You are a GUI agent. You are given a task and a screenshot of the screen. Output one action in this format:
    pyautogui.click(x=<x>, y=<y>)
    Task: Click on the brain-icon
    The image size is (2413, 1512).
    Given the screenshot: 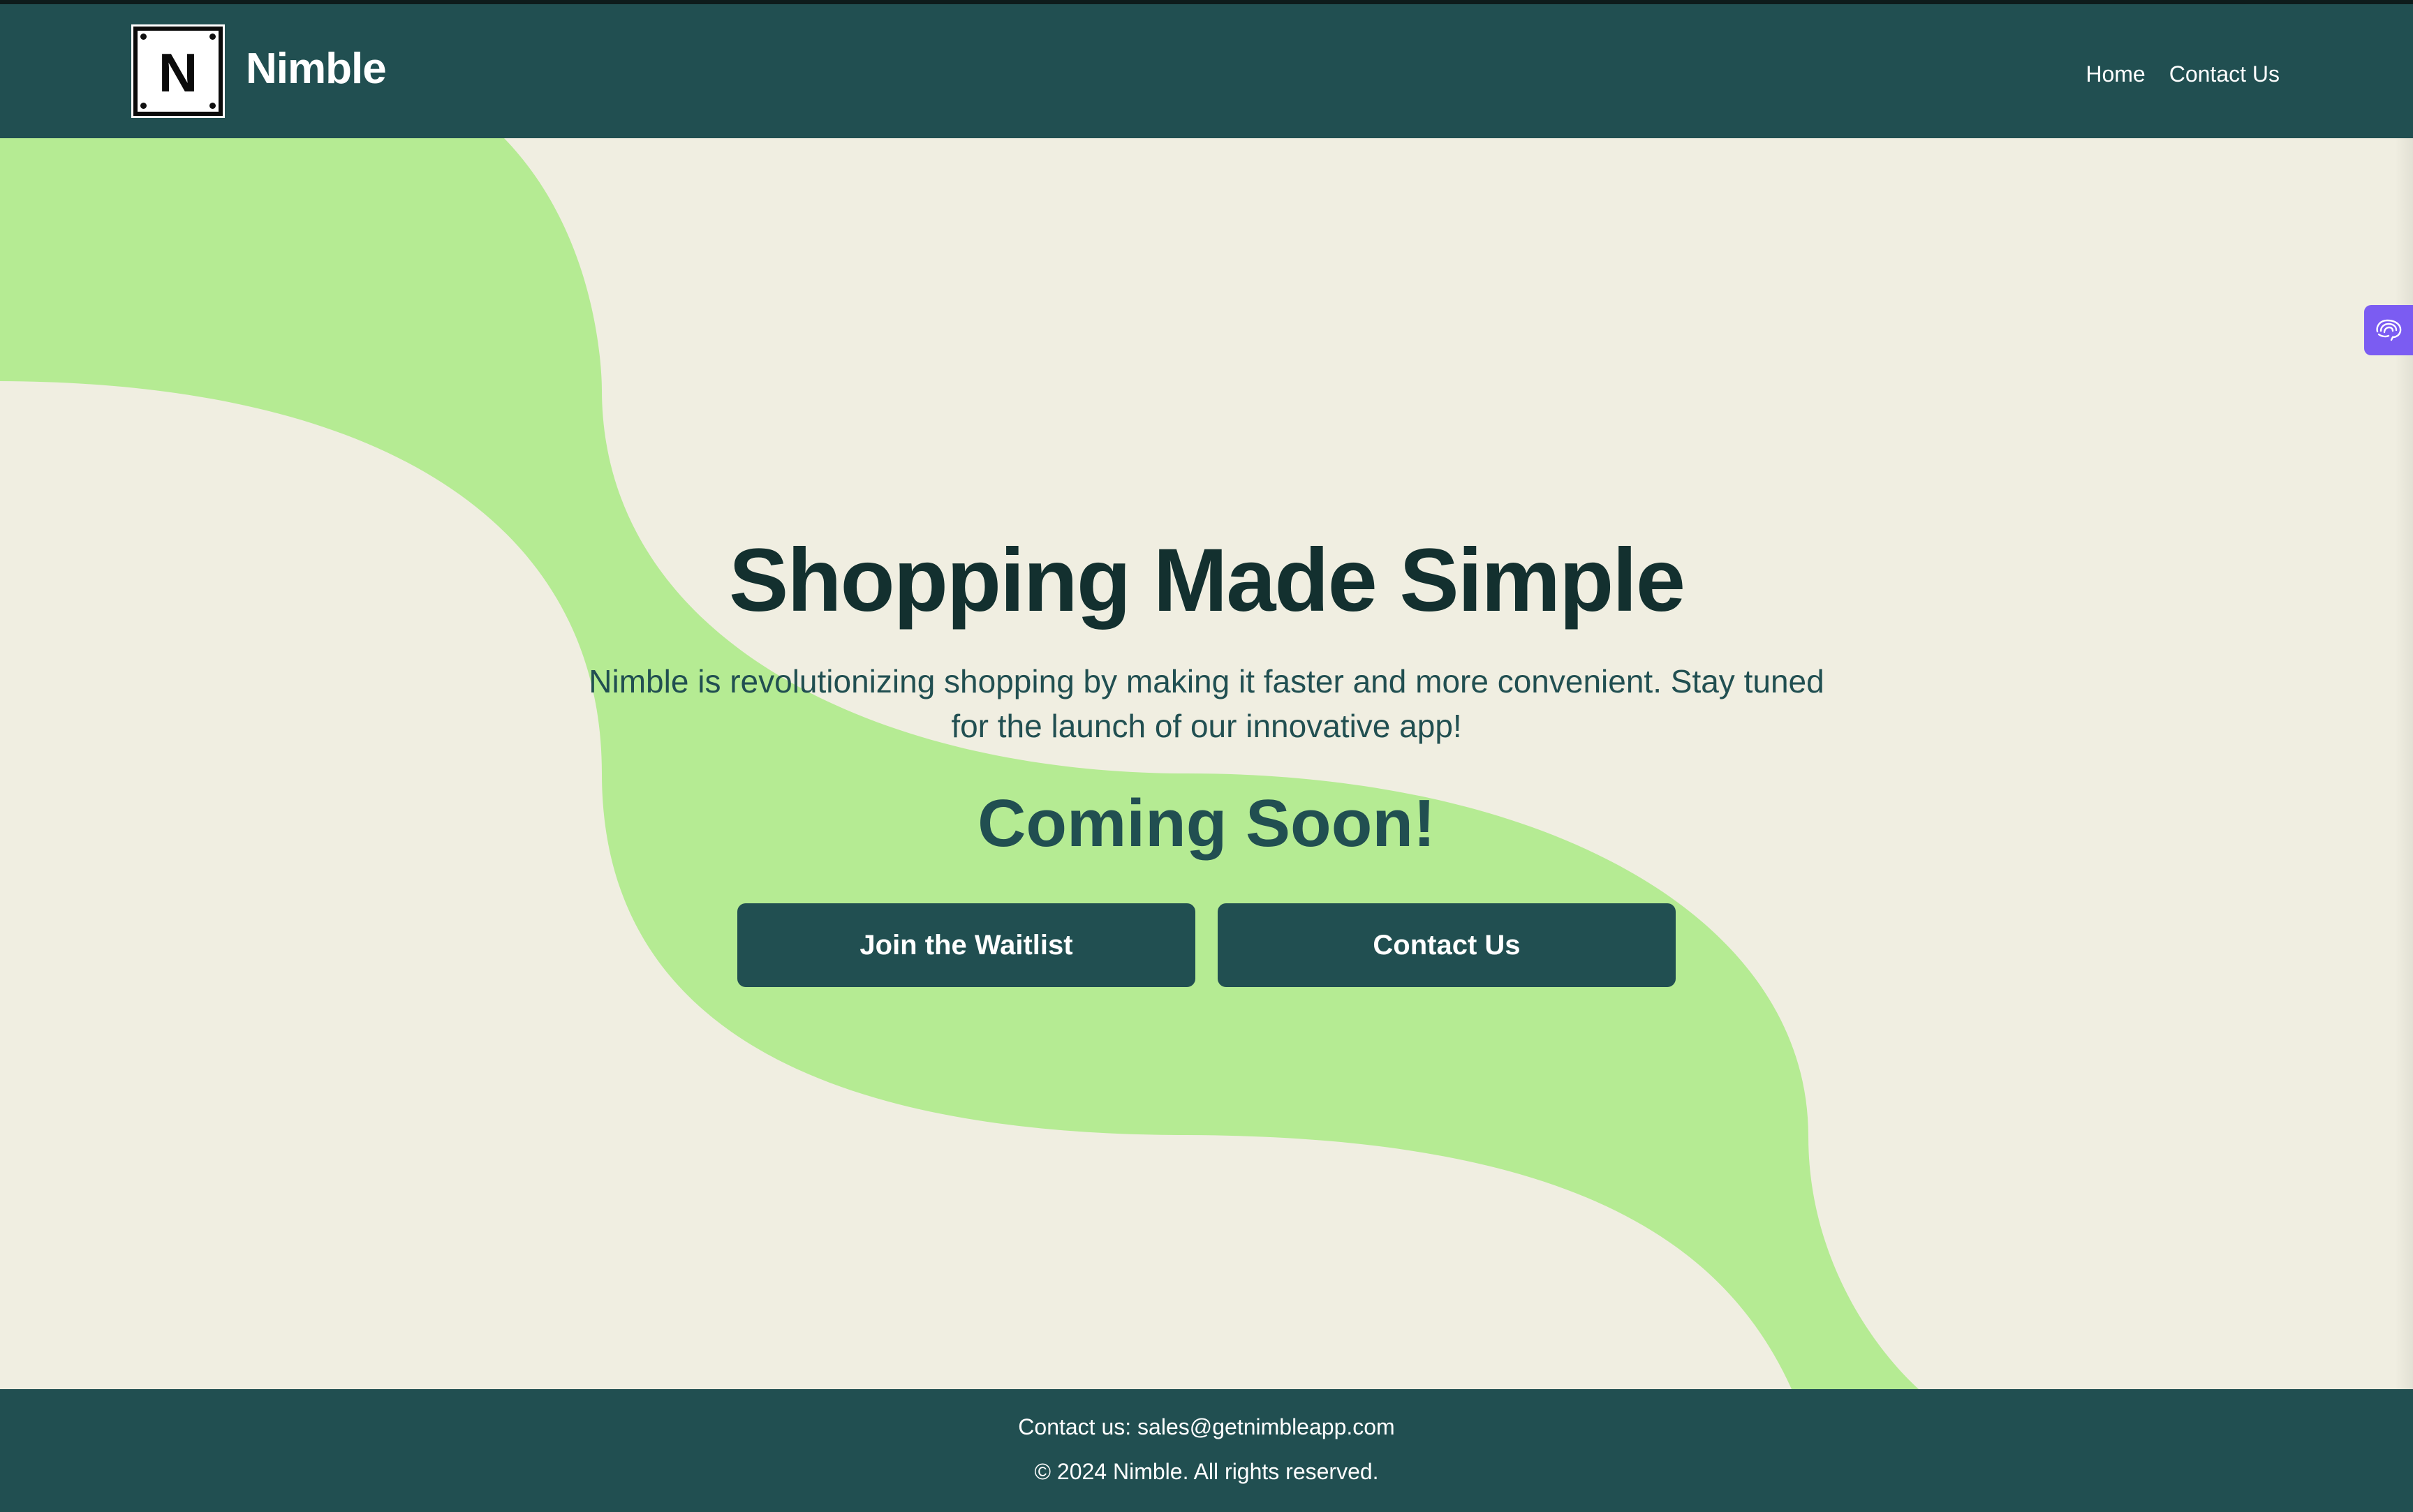 What is the action you would take?
    pyautogui.click(x=2389, y=330)
    